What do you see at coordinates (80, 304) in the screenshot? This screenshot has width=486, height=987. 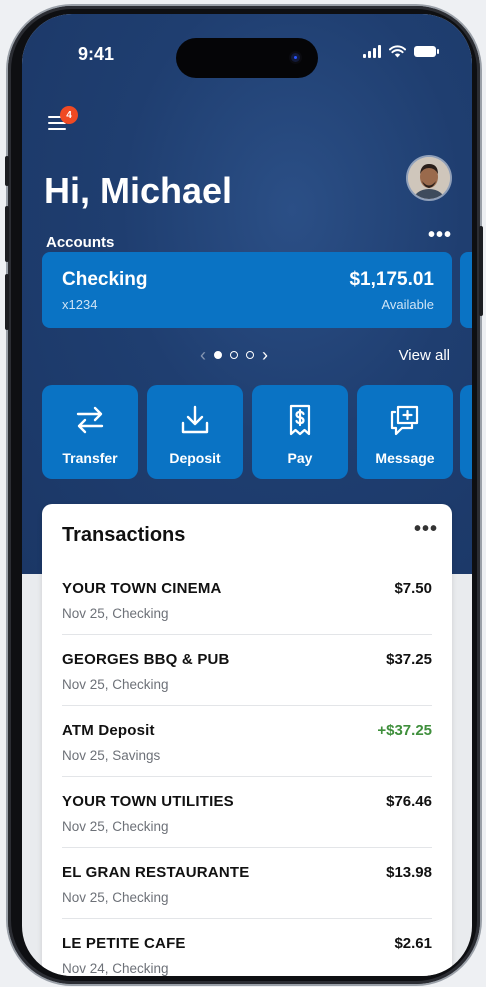 I see `account-number: x1234` at bounding box center [80, 304].